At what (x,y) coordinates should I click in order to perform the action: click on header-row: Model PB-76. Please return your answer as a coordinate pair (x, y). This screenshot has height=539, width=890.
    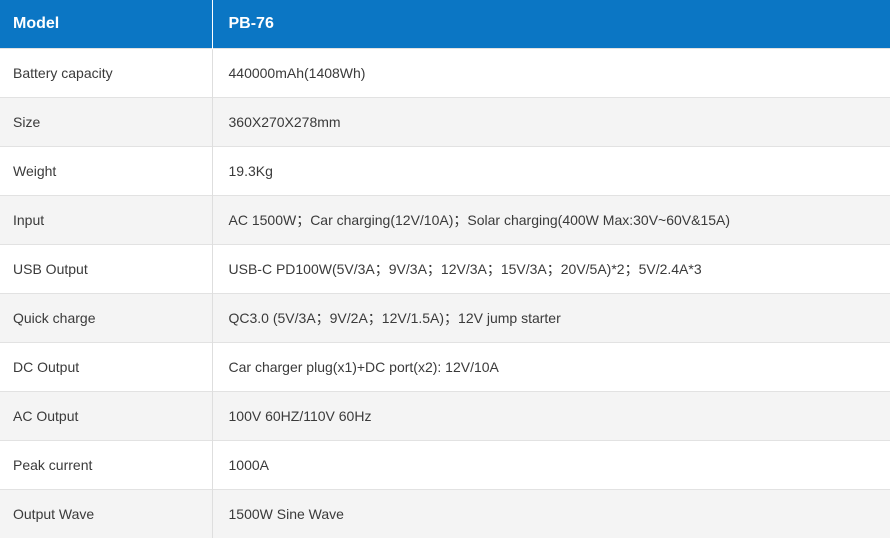
    Looking at the image, I should click on (445, 24).